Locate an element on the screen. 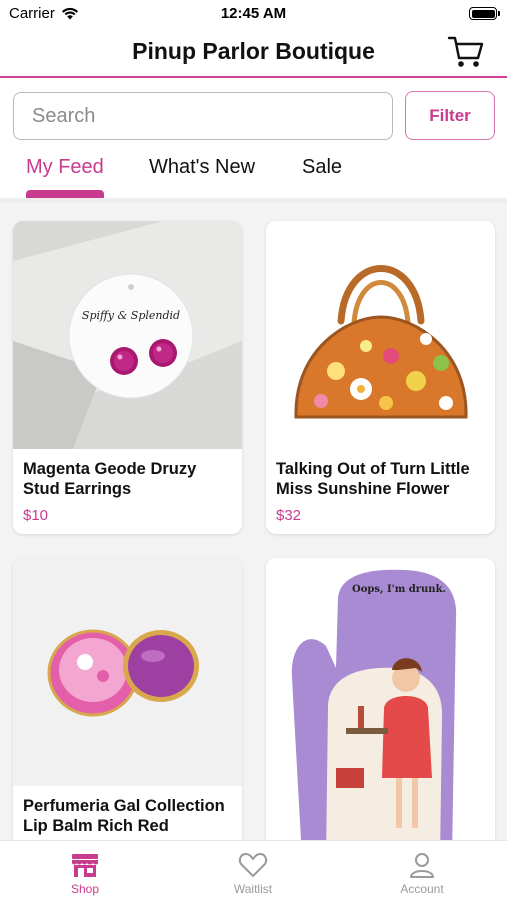  tab-whats-new: What's New is located at coordinates (202, 167).